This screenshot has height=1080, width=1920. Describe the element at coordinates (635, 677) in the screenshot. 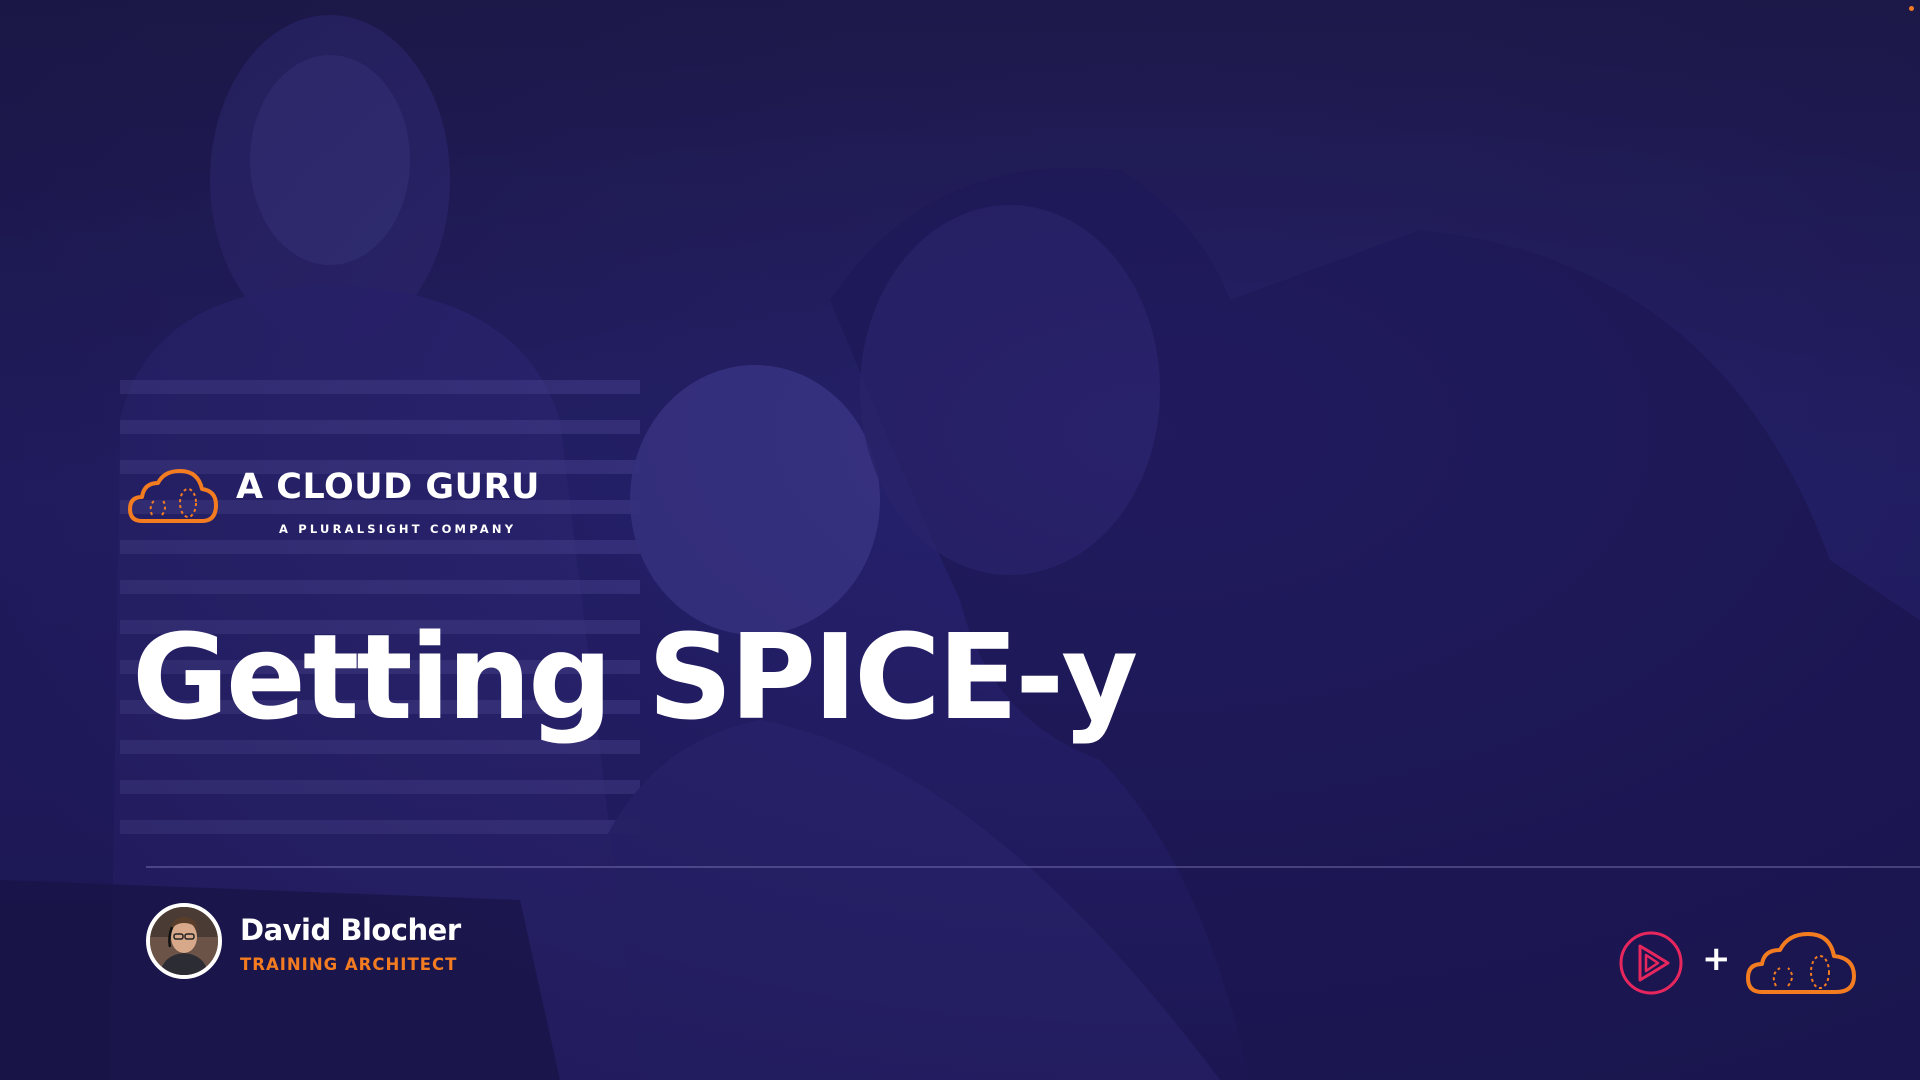

I see `slide-title: Getting SPICE-y` at that location.